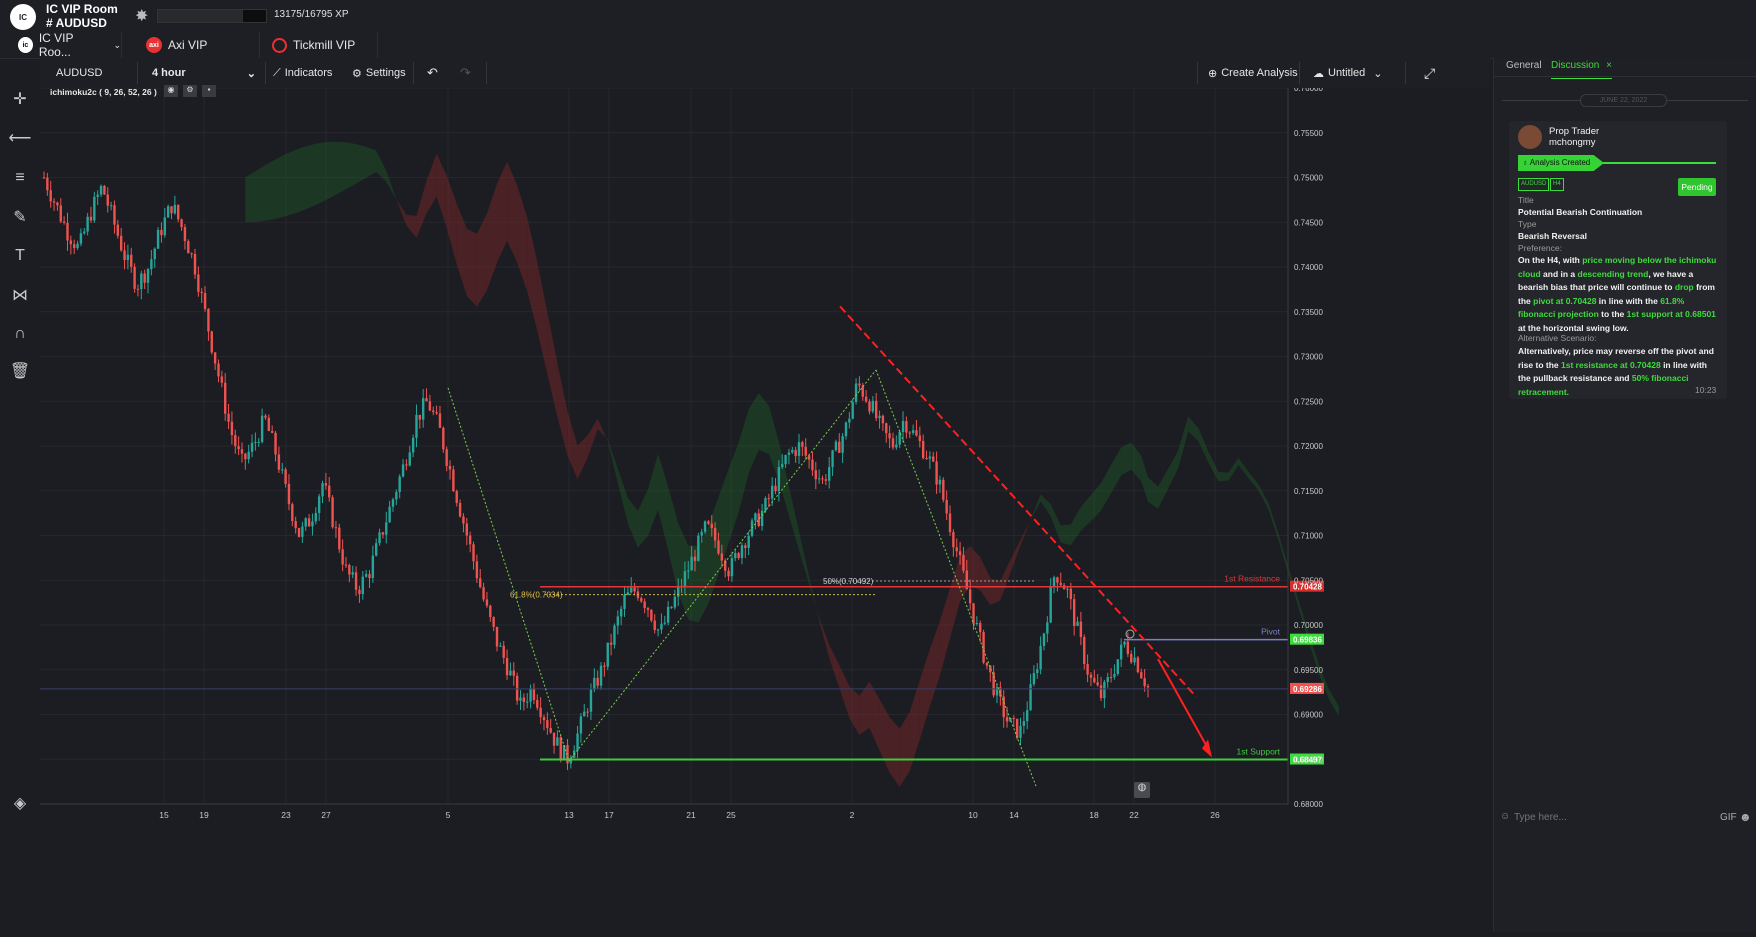 The width and height of the screenshot is (1756, 937). Describe the element at coordinates (1572, 142) in the screenshot. I see `author-name: mchongmy` at that location.